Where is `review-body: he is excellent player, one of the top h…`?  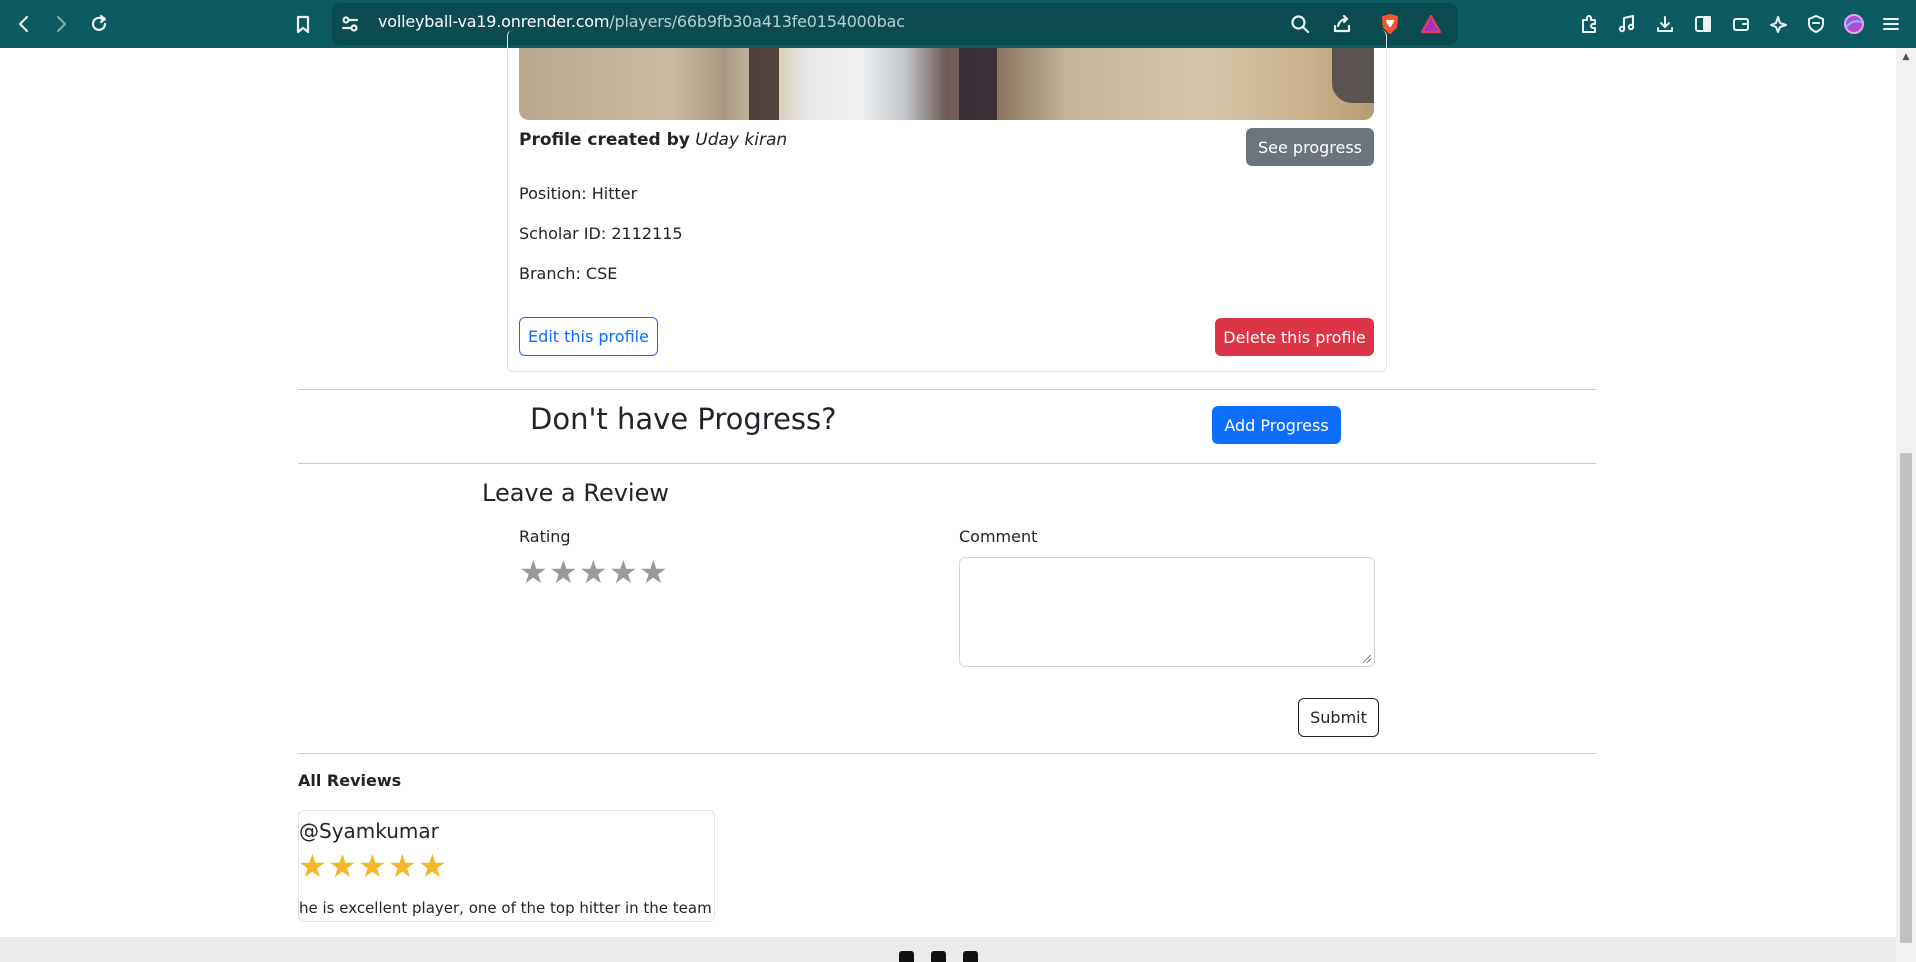 review-body: he is excellent player, one of the top h… is located at coordinates (505, 908).